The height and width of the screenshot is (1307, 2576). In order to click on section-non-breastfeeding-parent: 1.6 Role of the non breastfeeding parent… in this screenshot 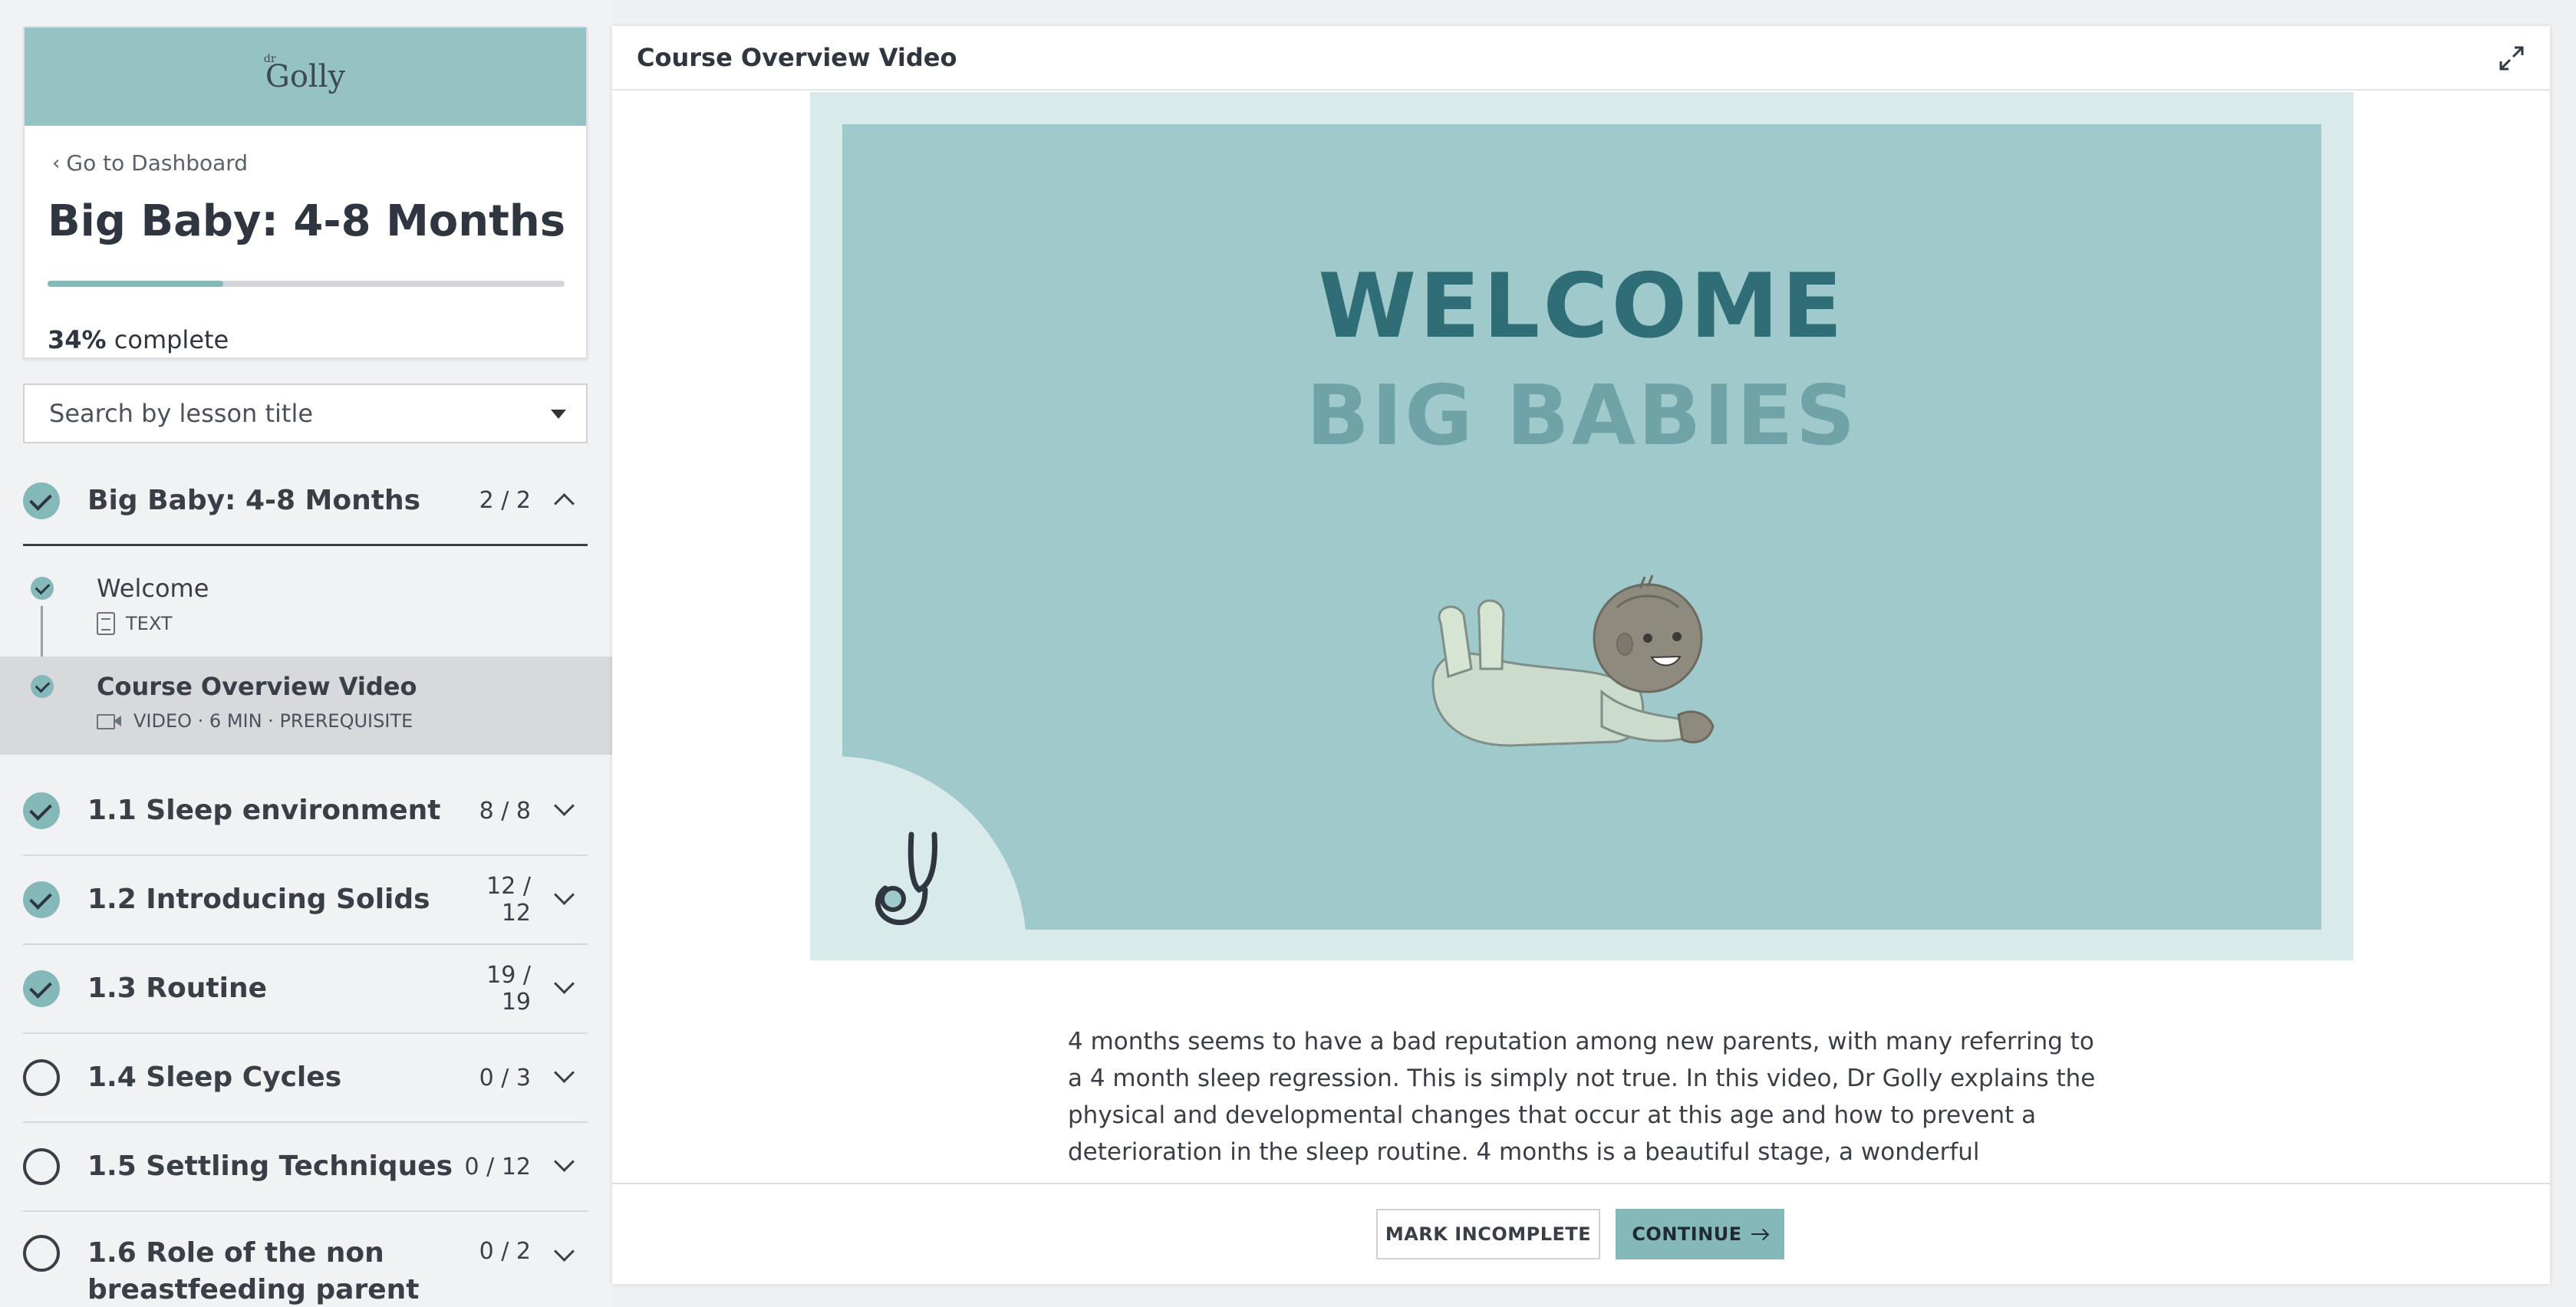, I will do `click(305, 1259)`.